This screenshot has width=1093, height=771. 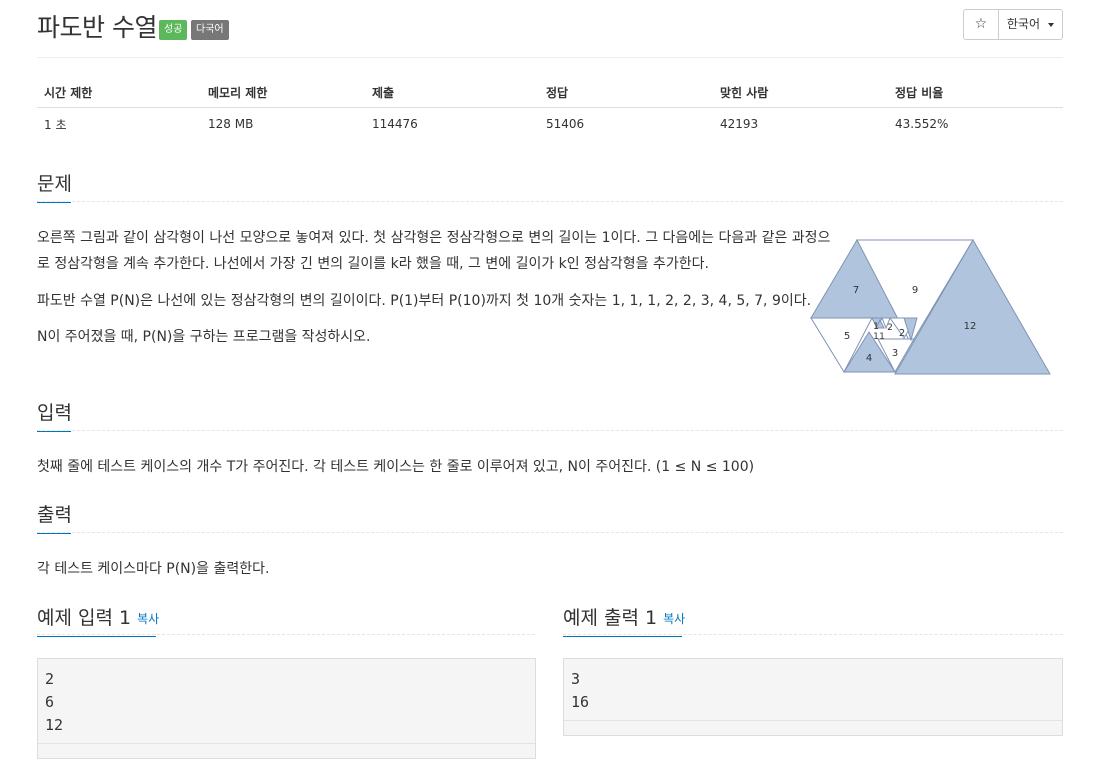 What do you see at coordinates (550, 57) in the screenshot?
I see `header-divider` at bounding box center [550, 57].